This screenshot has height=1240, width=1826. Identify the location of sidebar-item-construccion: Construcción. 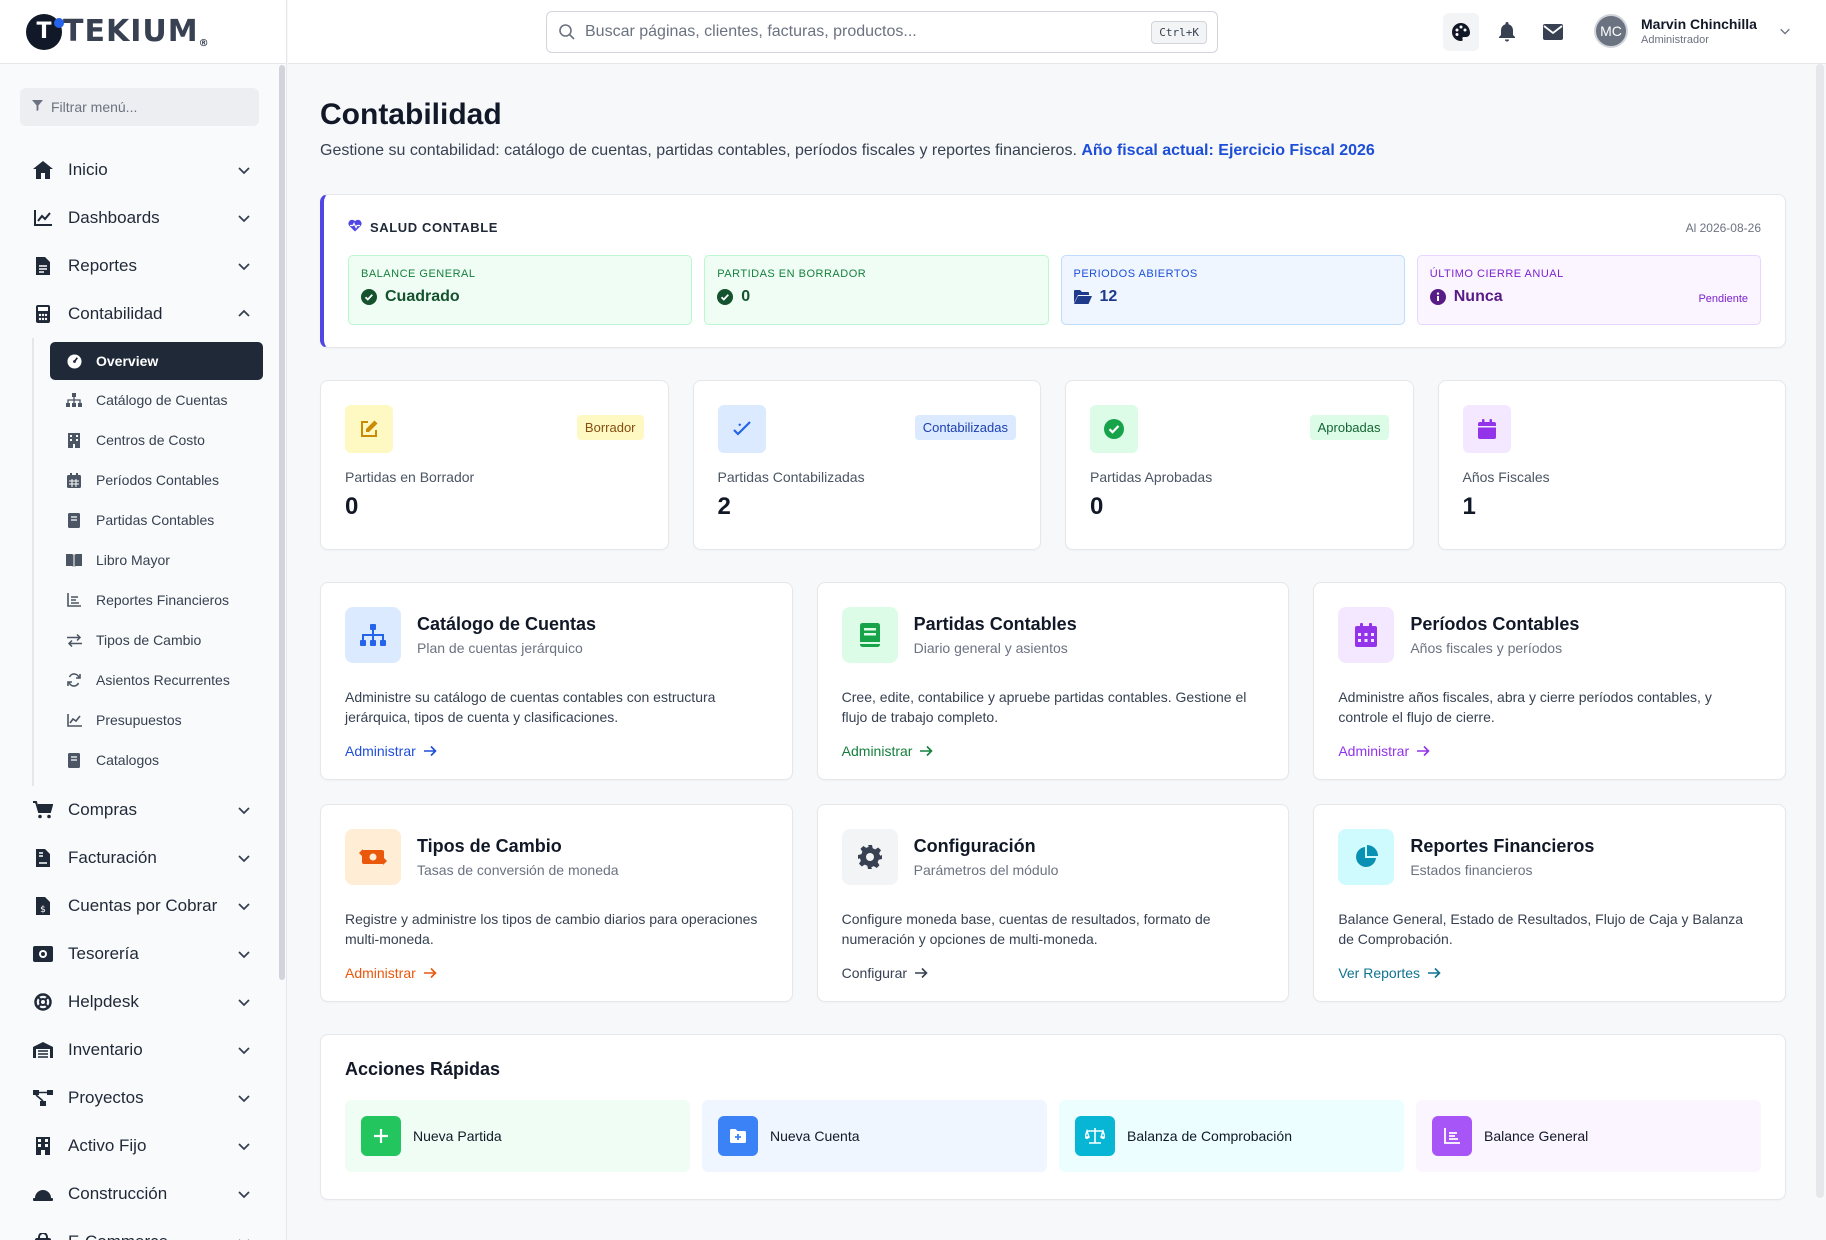
(143, 1194).